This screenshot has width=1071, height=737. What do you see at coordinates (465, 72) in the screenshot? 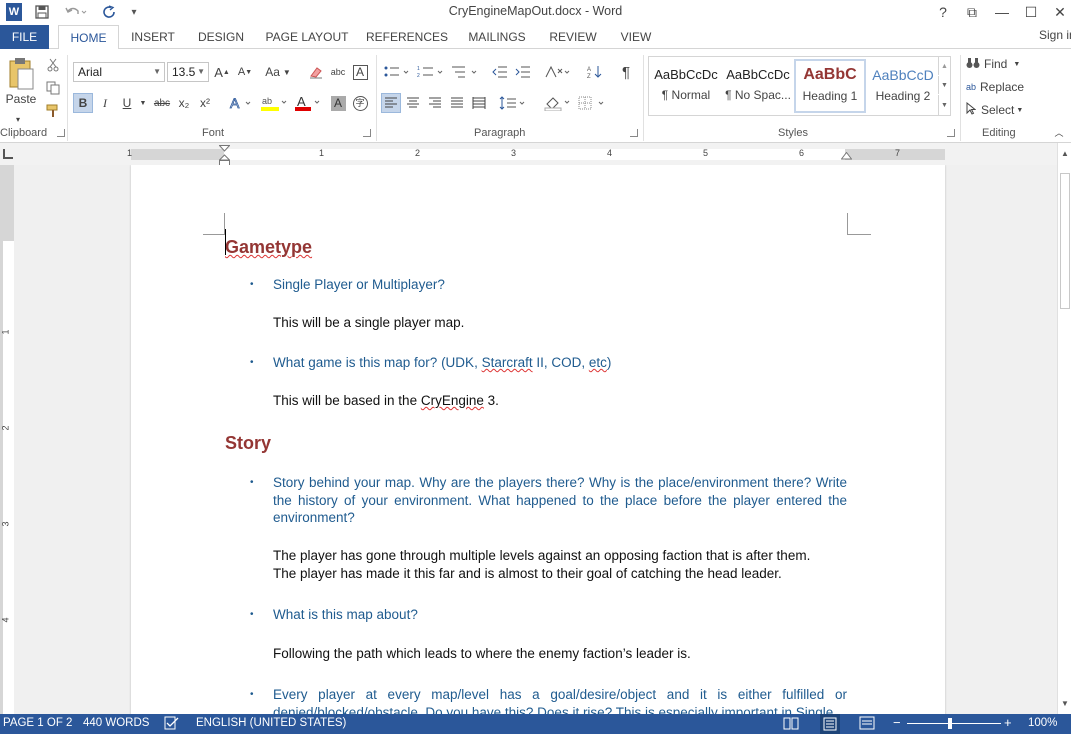
I see `multilevel-list-icon` at bounding box center [465, 72].